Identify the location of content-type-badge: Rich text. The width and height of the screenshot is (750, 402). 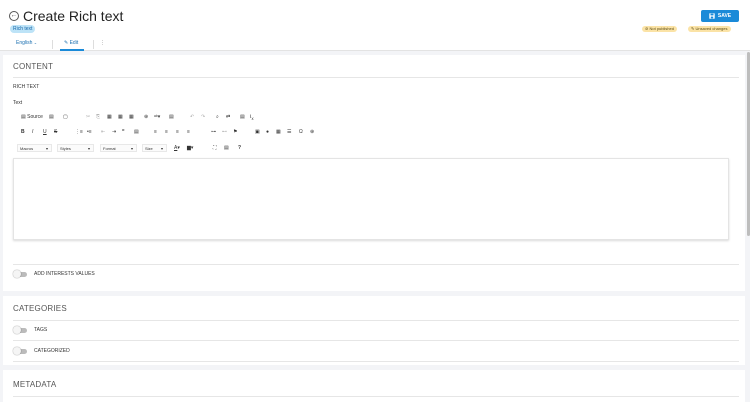
(23, 29).